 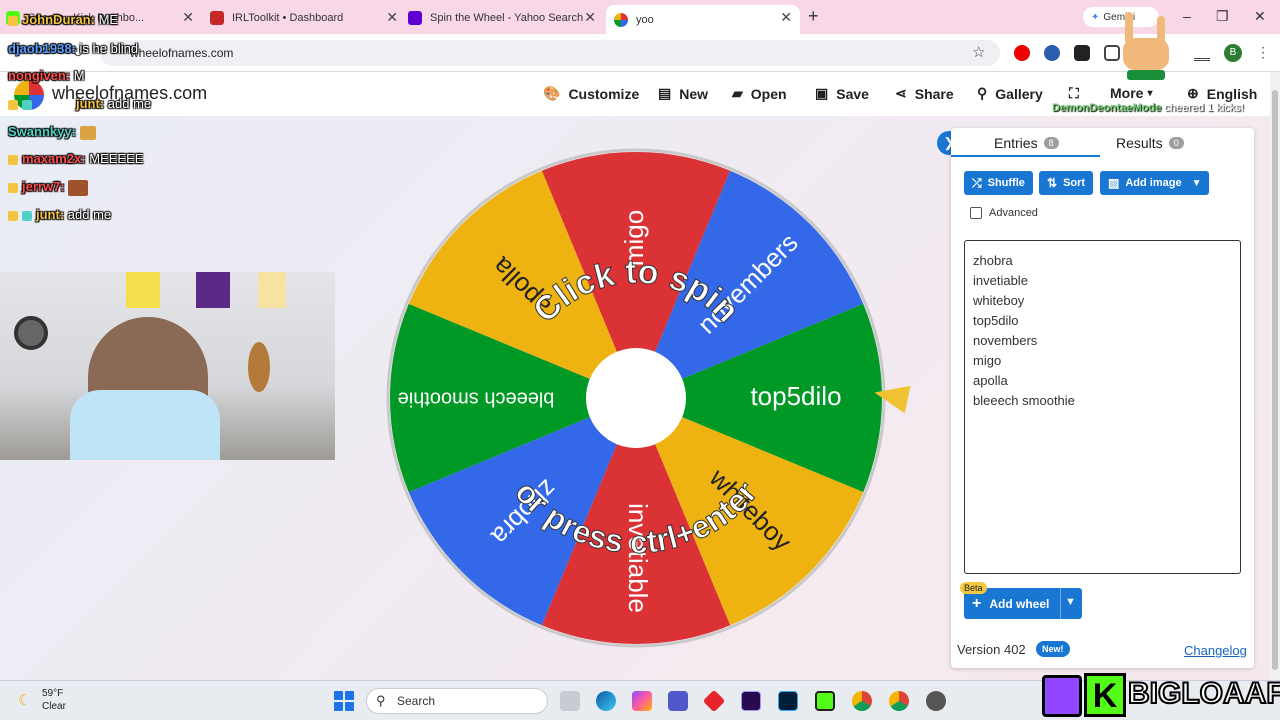 What do you see at coordinates (642, 701) in the screenshot?
I see `copilot-icon` at bounding box center [642, 701].